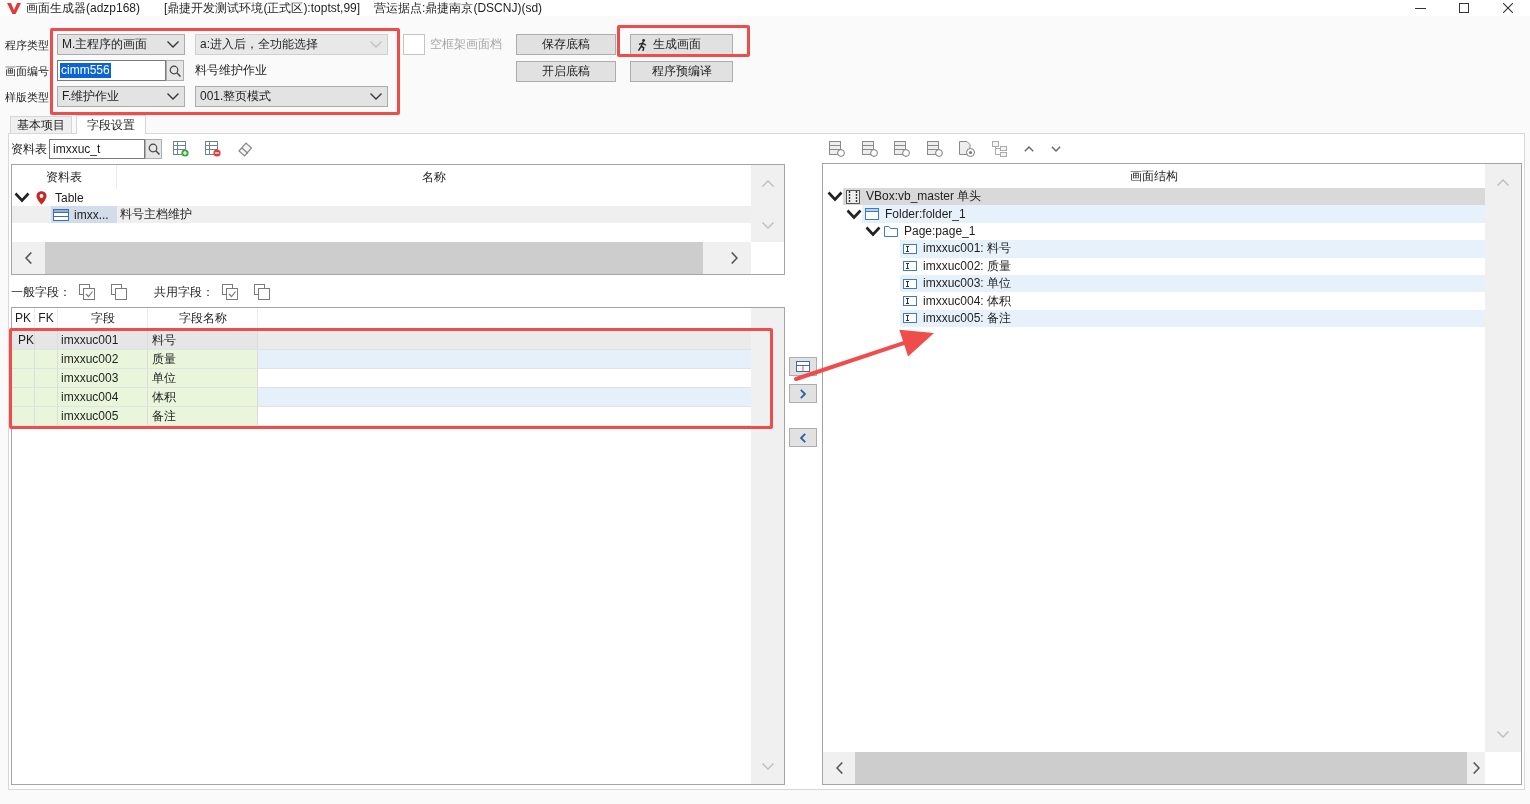  I want to click on action-button: 程序预编译, so click(681, 71).